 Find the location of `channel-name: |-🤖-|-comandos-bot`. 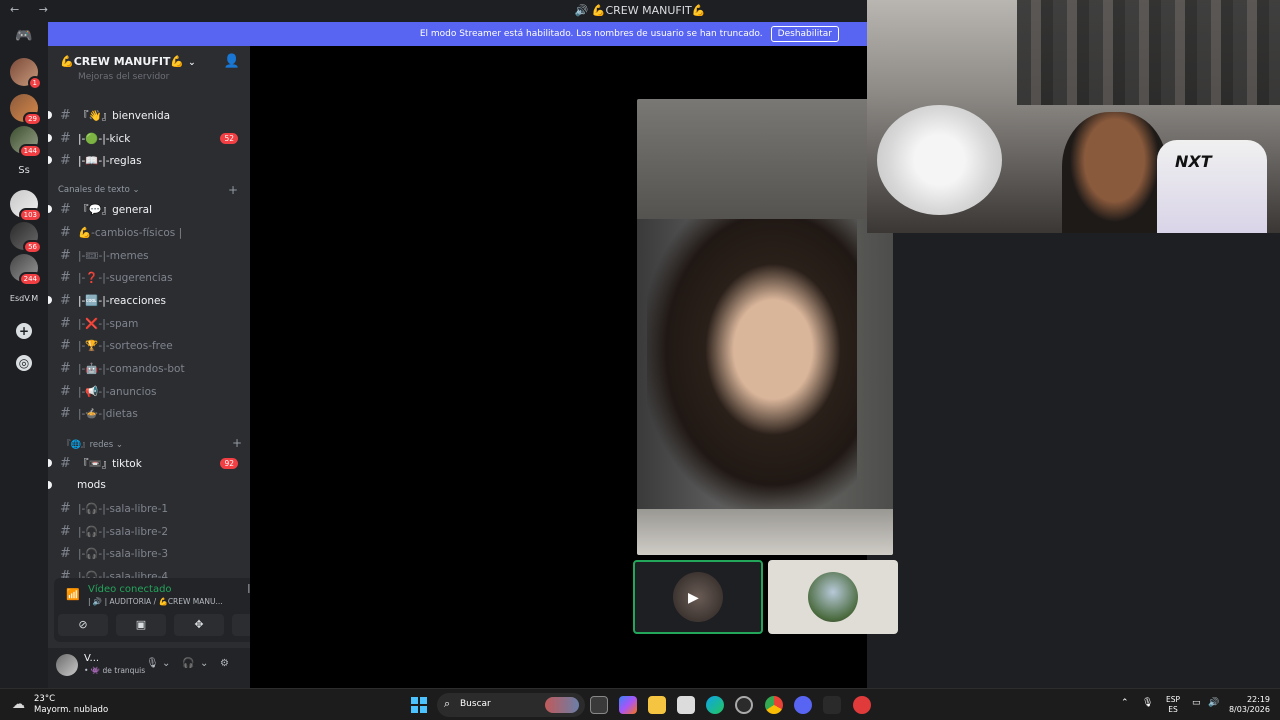

channel-name: |-🤖-|-comandos-bot is located at coordinates (131, 368).